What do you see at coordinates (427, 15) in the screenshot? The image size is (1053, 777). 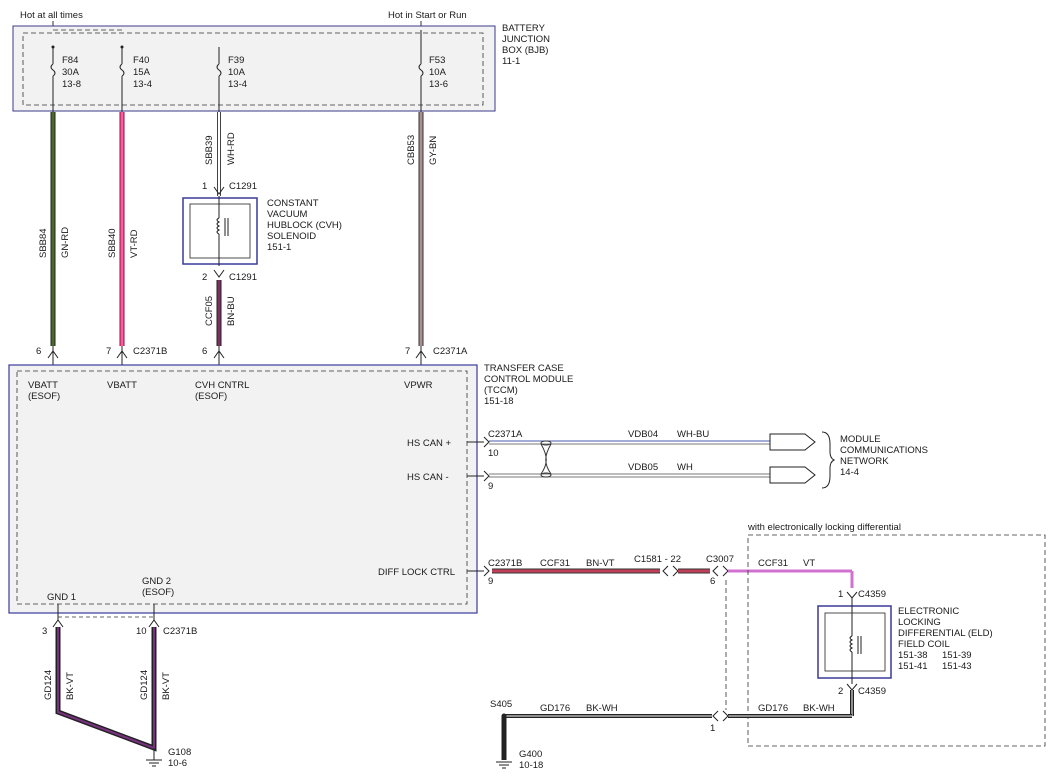 I see `hot-in-start-run-label: Hot in Start or Run` at bounding box center [427, 15].